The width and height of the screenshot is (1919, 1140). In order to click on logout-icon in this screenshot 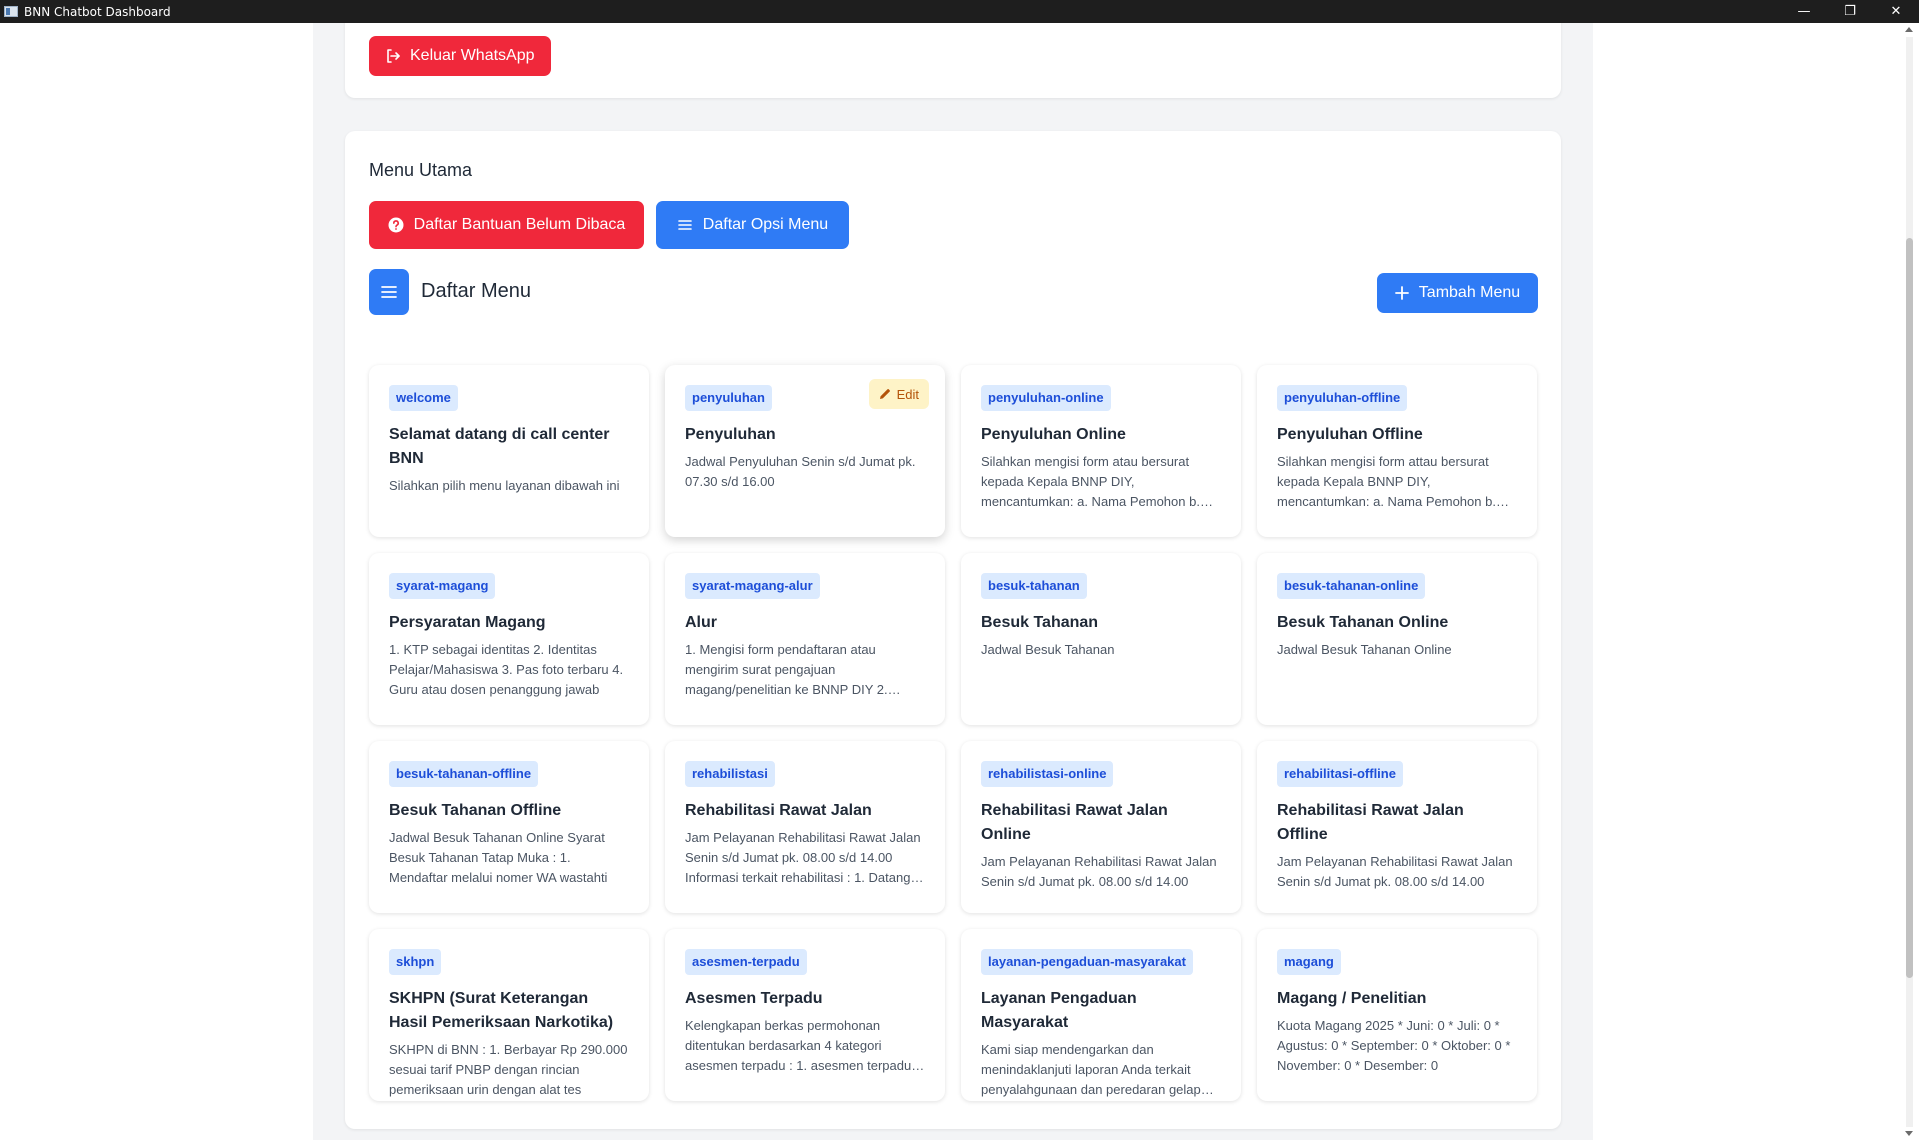, I will do `click(393, 56)`.